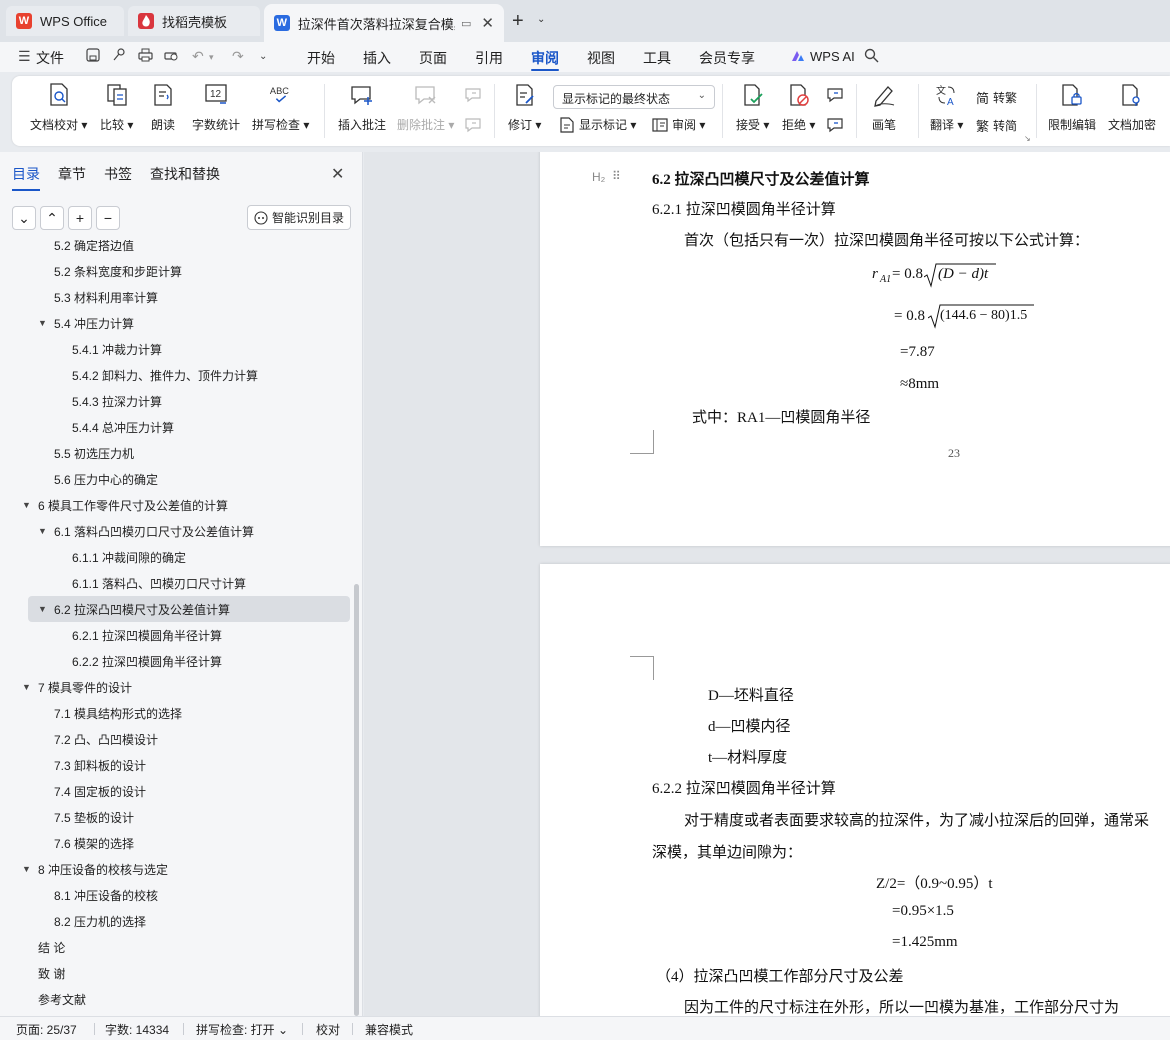  What do you see at coordinates (337, 174) in the screenshot?
I see `close-pane-icon: ✕` at bounding box center [337, 174].